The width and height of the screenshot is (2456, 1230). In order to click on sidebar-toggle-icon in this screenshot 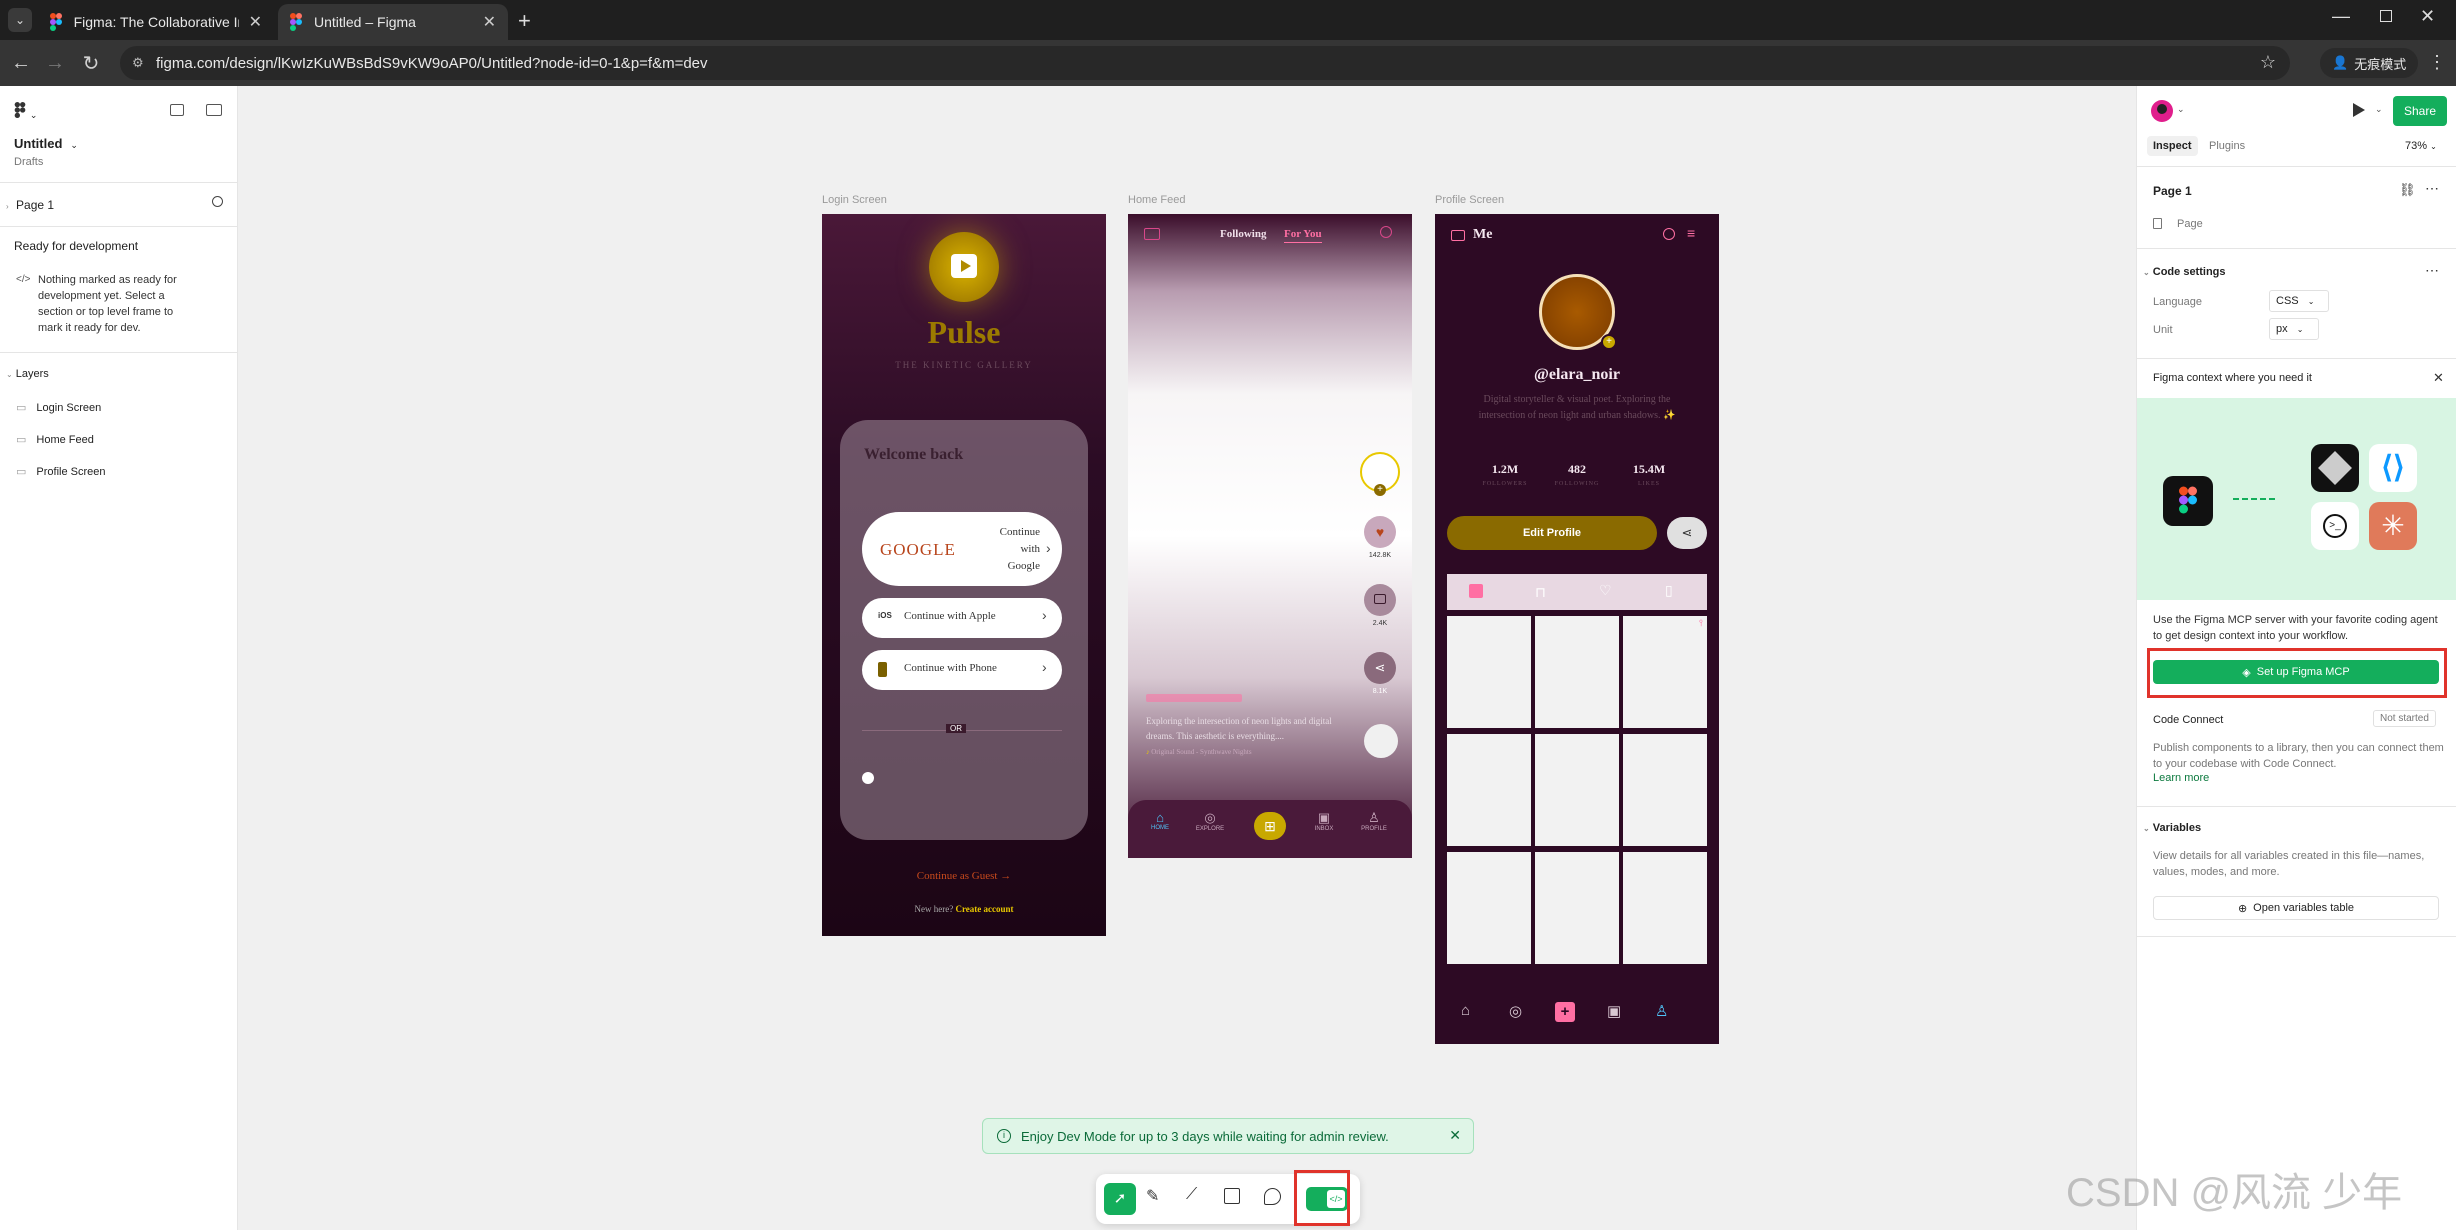, I will do `click(214, 110)`.